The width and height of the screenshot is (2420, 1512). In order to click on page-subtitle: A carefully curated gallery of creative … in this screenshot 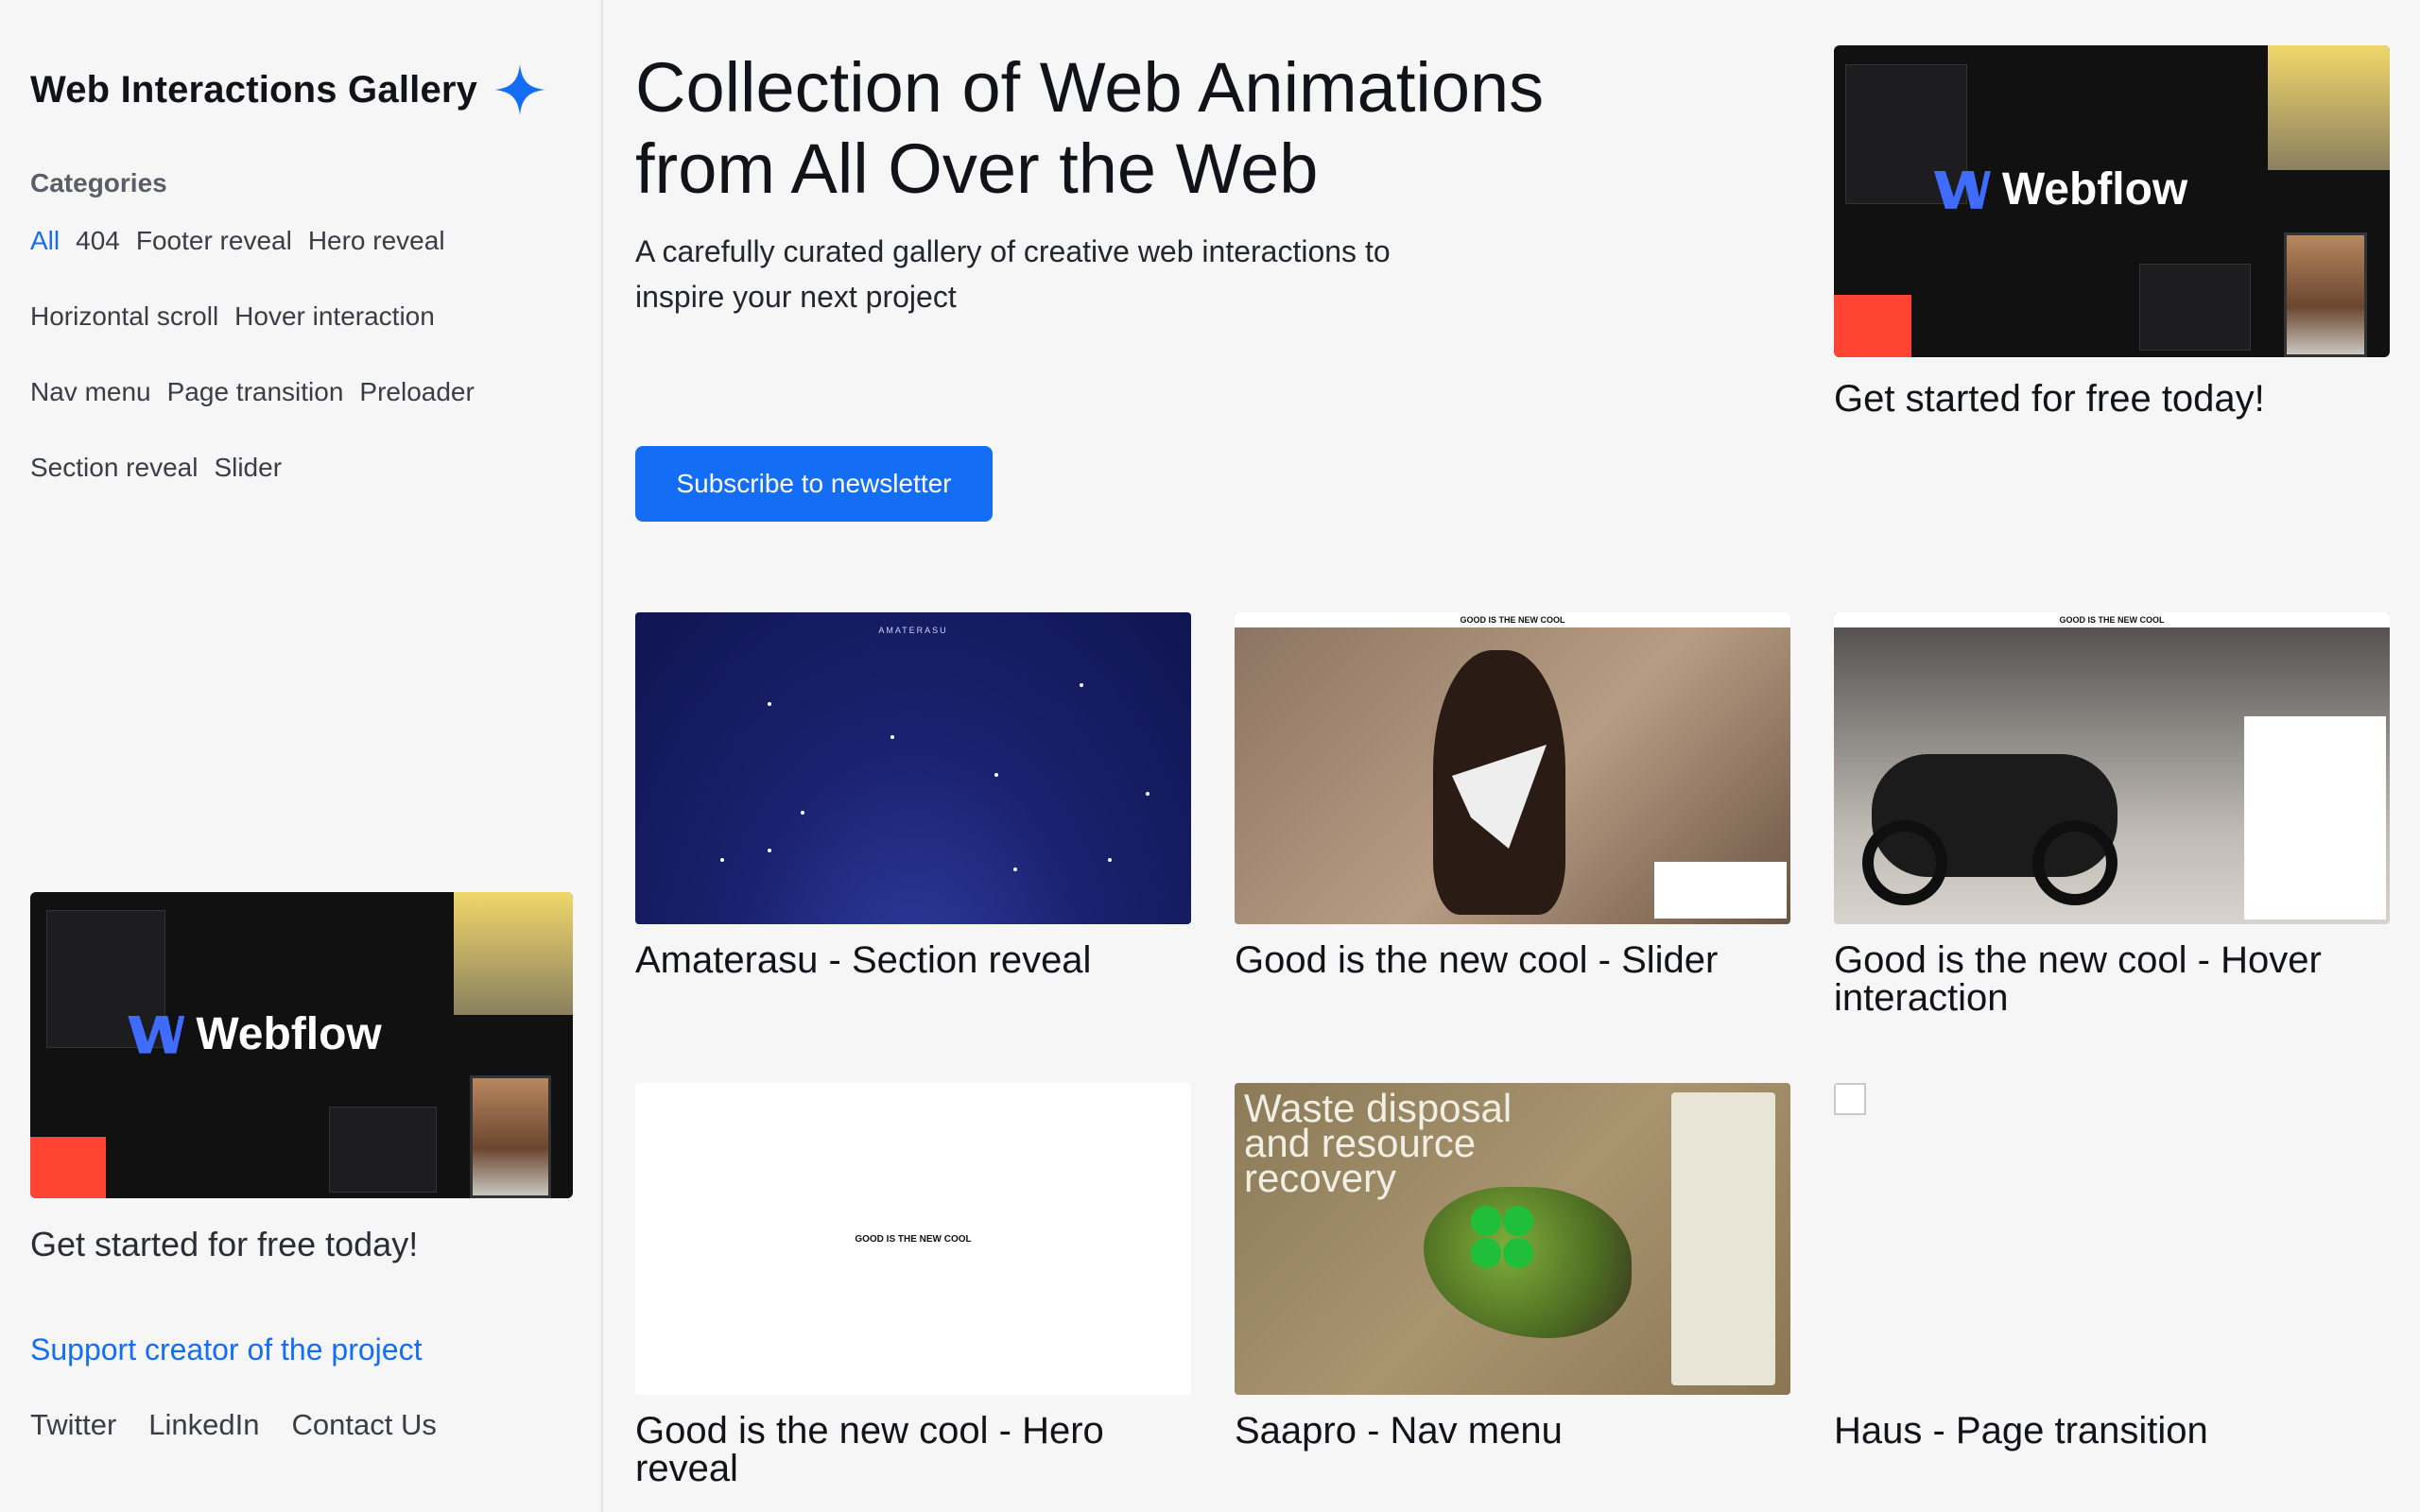, I will do `click(1060, 274)`.